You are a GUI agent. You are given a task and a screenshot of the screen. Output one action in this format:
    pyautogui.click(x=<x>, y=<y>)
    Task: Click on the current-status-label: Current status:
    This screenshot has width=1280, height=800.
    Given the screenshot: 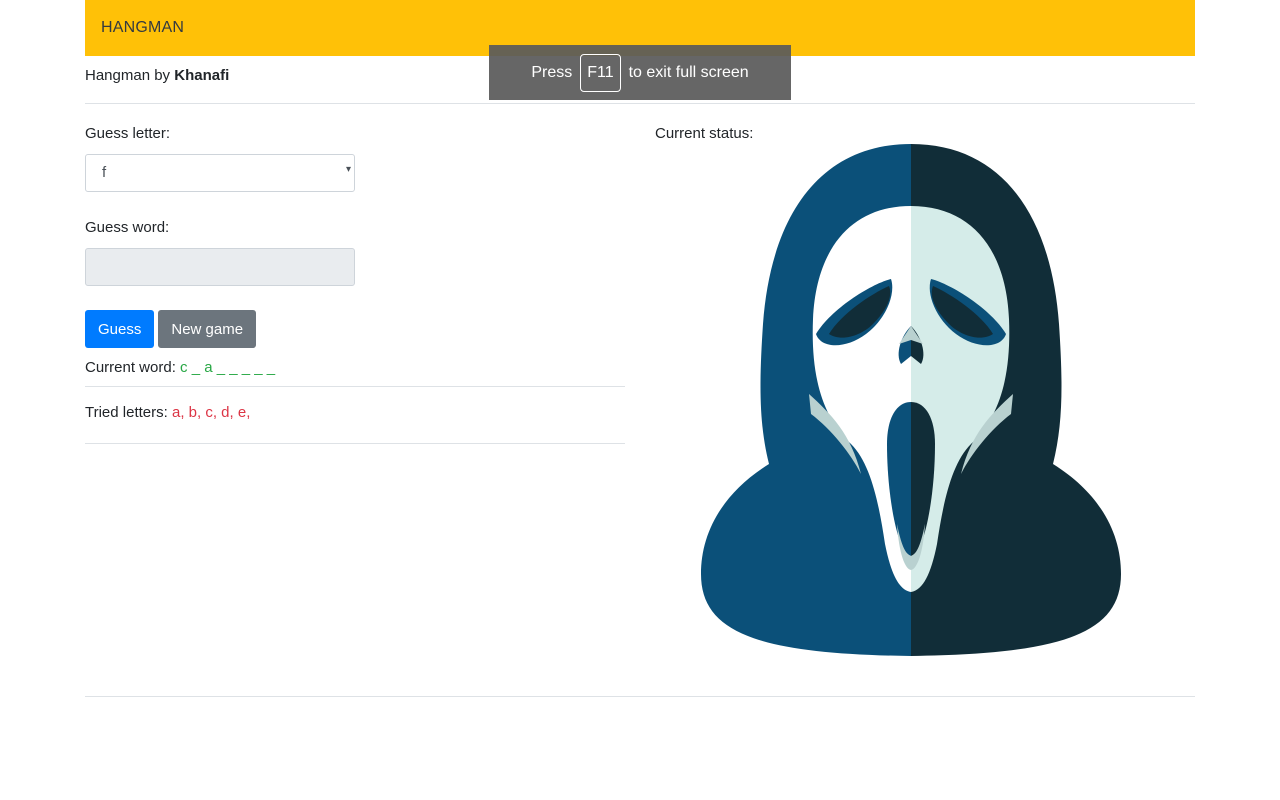 What is the action you would take?
    pyautogui.click(x=704, y=133)
    